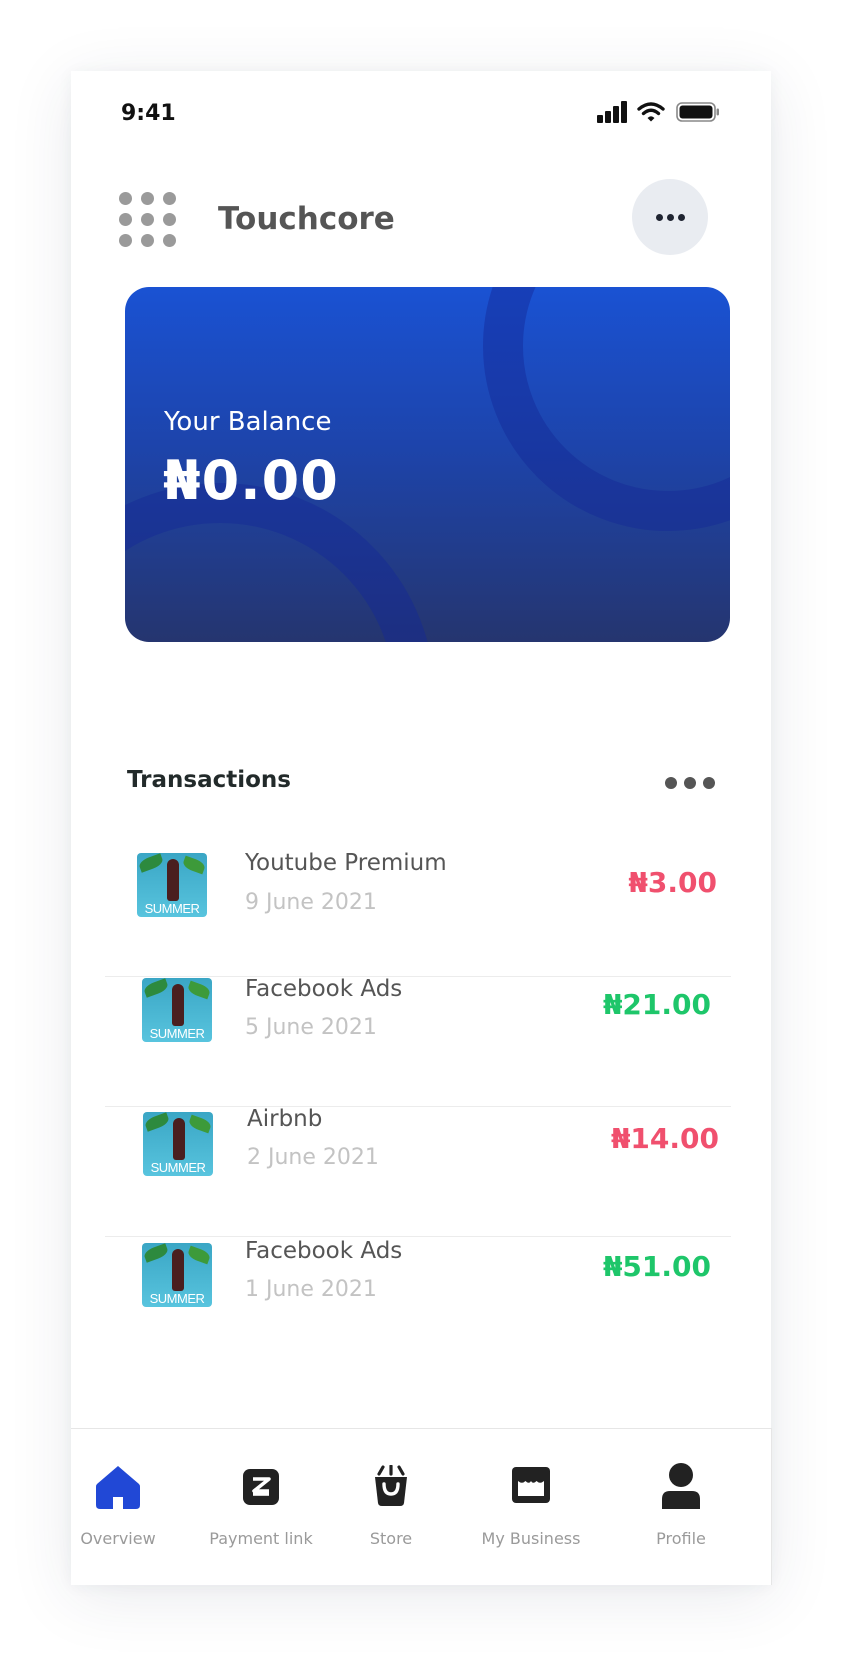 This screenshot has height=1672, width=866. I want to click on transaction-name: Airbnb, so click(285, 1119).